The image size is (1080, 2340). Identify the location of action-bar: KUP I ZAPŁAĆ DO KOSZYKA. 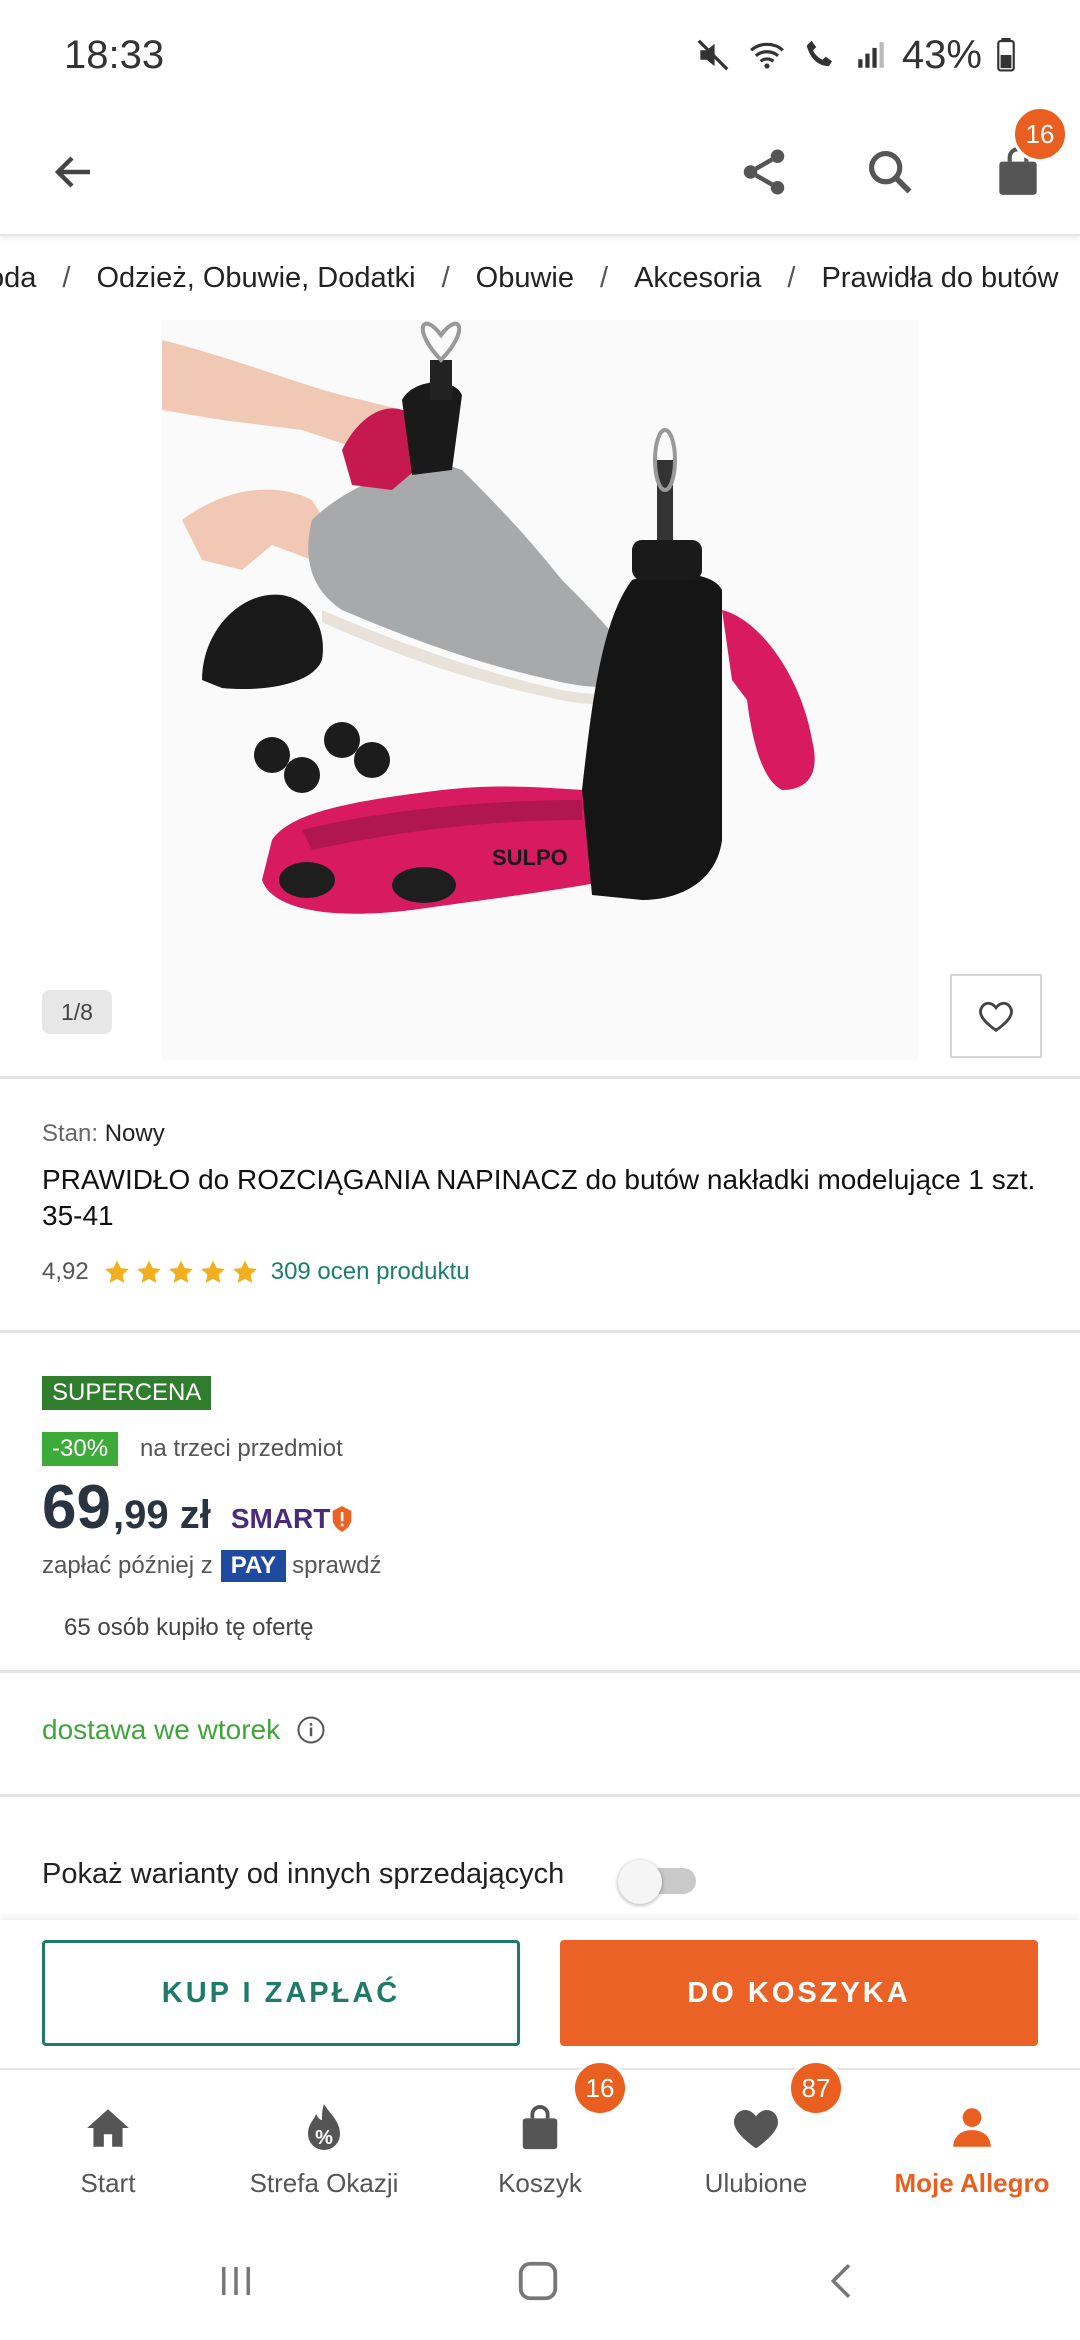
(540, 1995).